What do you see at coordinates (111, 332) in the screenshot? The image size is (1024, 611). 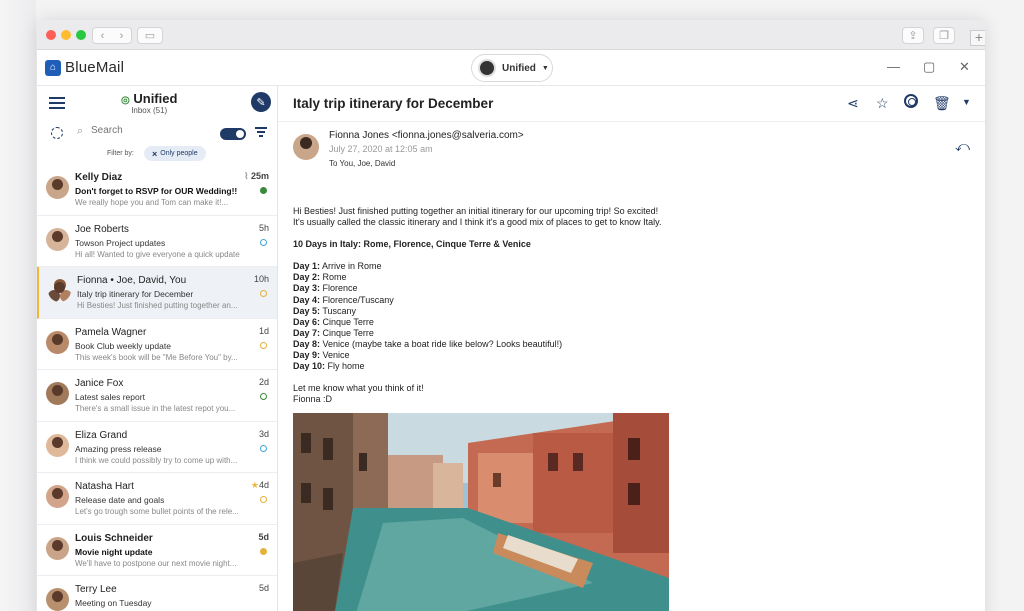 I see `mail-from: Pamela Wagner` at bounding box center [111, 332].